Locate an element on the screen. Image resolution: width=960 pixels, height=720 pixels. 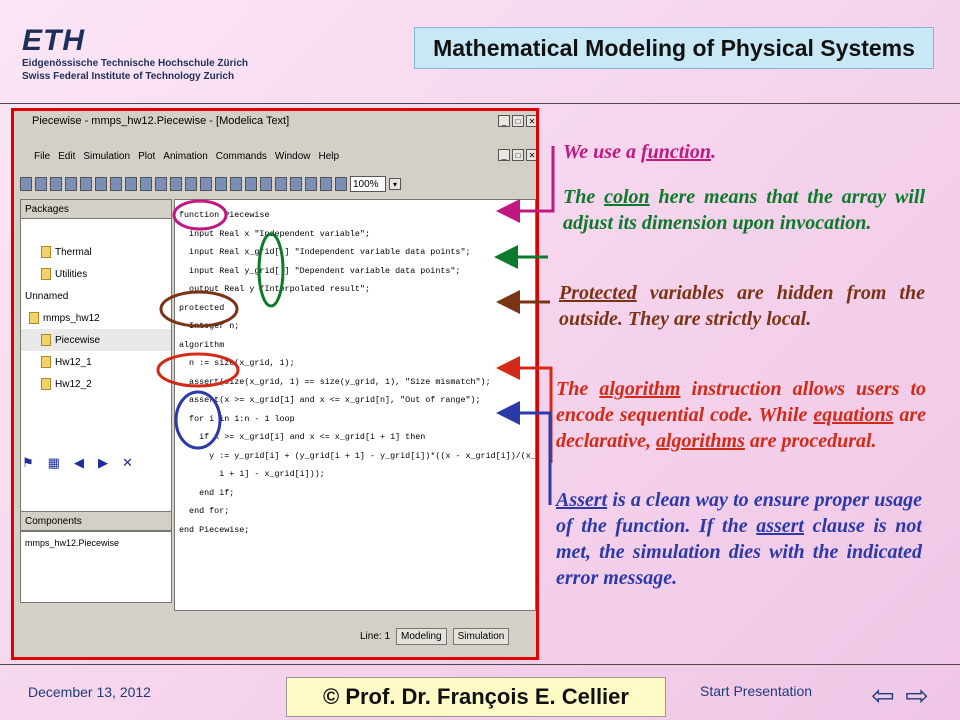
code-line: end if; is located at coordinates (207, 492).